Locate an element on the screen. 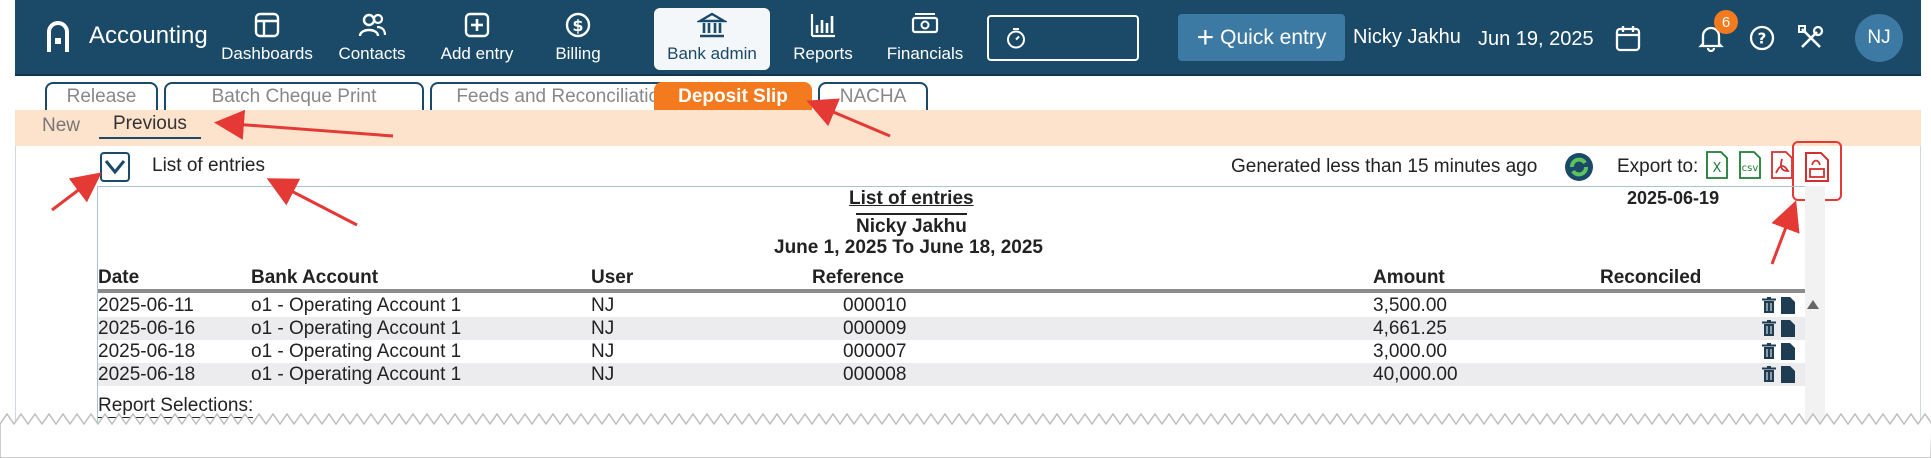 The width and height of the screenshot is (1931, 458). cell-reference: 000008 is located at coordinates (875, 374).